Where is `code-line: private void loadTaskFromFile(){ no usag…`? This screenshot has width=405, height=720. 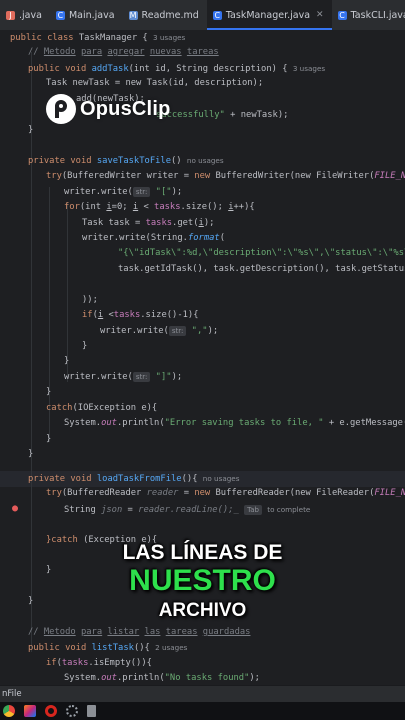
code-line: private void loadTaskFromFile(){ no usag… is located at coordinates (133, 478).